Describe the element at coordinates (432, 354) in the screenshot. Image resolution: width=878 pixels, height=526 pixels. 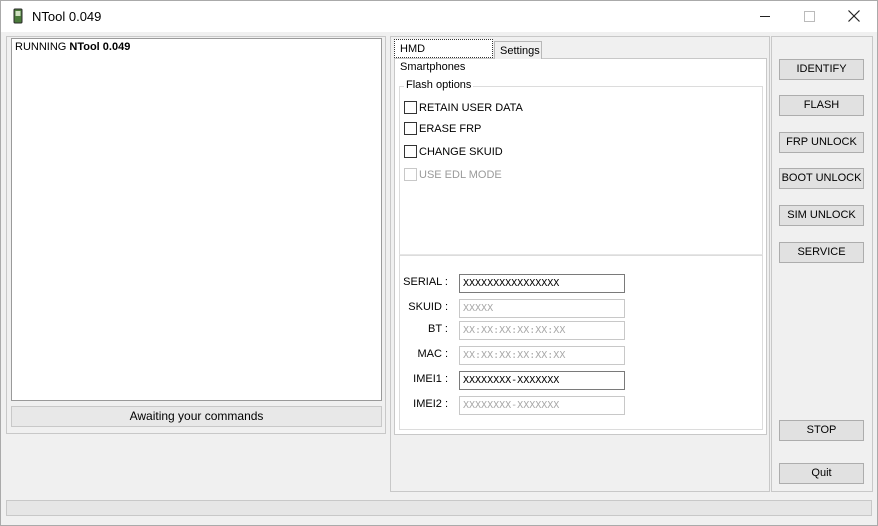
I see `mac-label: MAC :` at that location.